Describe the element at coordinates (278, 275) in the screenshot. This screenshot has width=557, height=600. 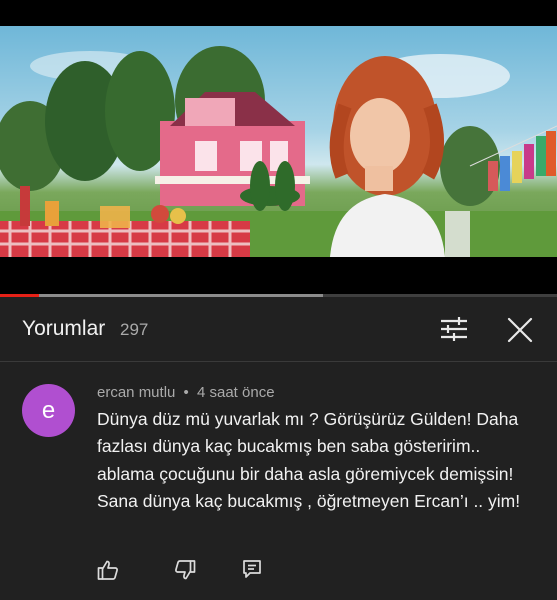
I see `video-letterbox` at that location.